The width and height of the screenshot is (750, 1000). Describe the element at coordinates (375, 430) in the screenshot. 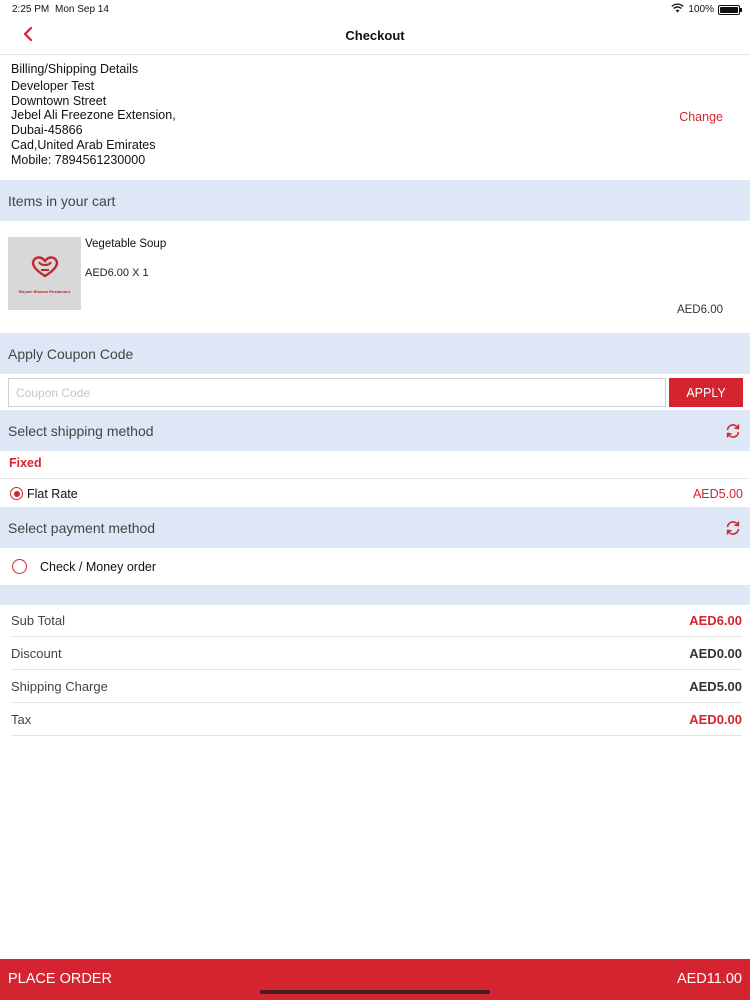

I see `shipping-section-header: Select shipping method` at that location.